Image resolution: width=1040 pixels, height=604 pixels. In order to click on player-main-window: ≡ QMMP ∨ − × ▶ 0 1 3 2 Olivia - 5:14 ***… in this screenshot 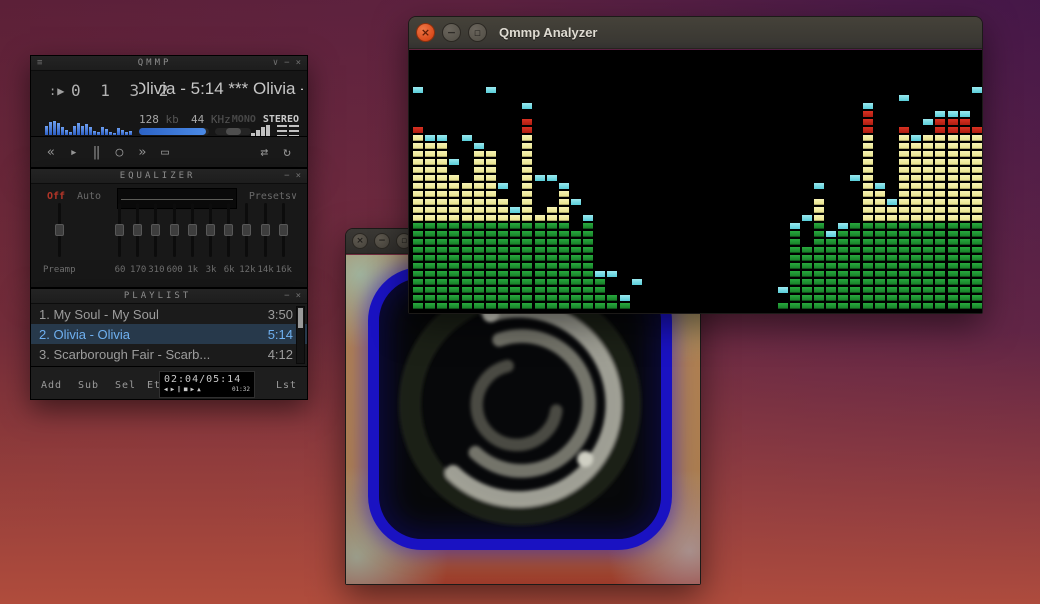, I will do `click(169, 111)`.